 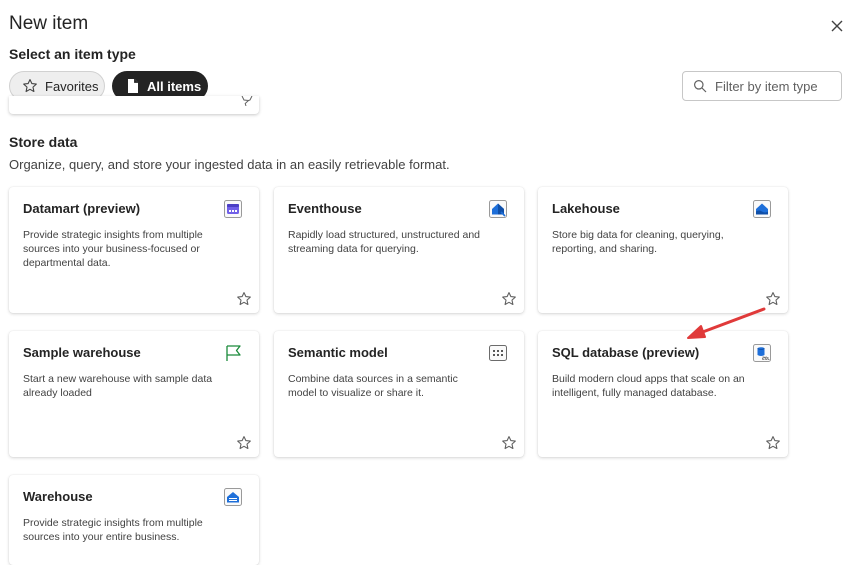 What do you see at coordinates (586, 208) in the screenshot?
I see `card-title: Lakehouse` at bounding box center [586, 208].